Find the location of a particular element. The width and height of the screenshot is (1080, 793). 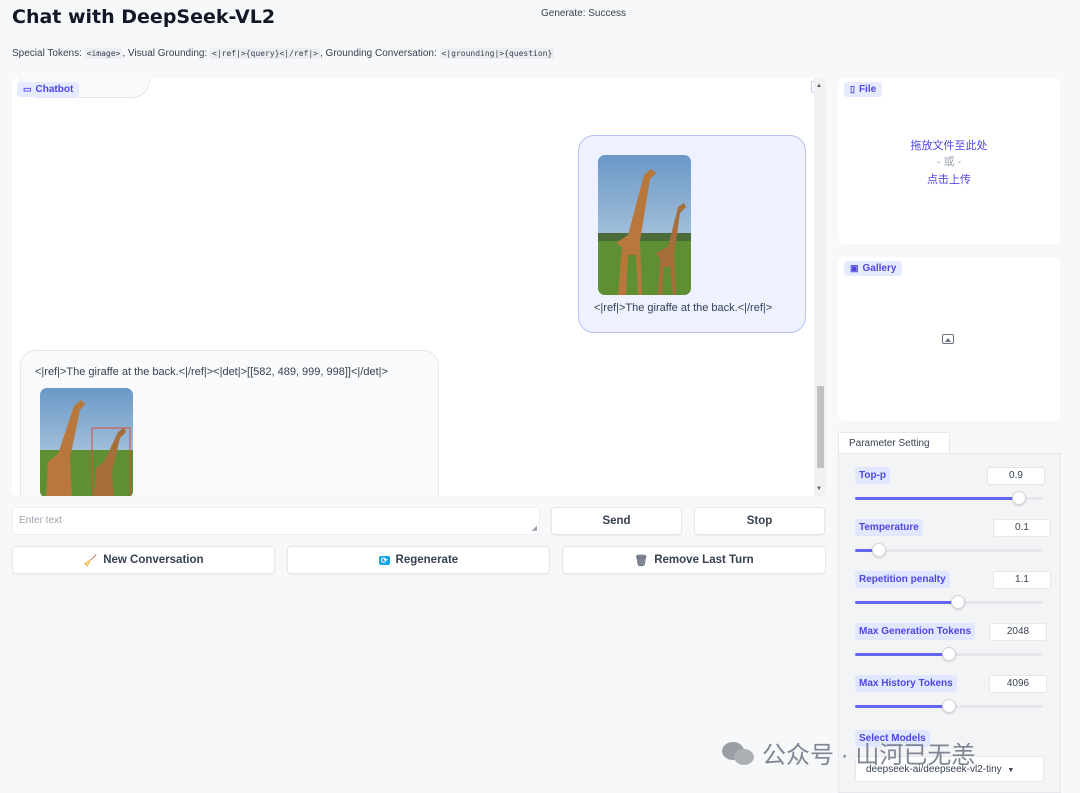

or-text: - 或 - is located at coordinates (949, 162).